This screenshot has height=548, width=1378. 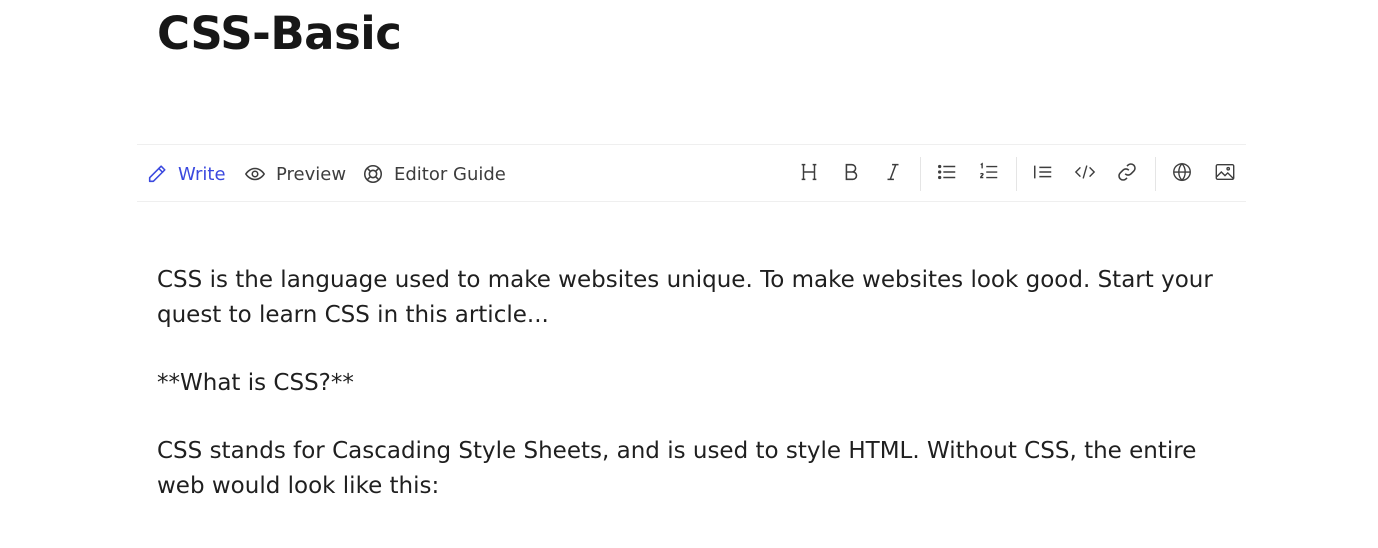 I want to click on bulleted-list-icon, so click(x=947, y=174).